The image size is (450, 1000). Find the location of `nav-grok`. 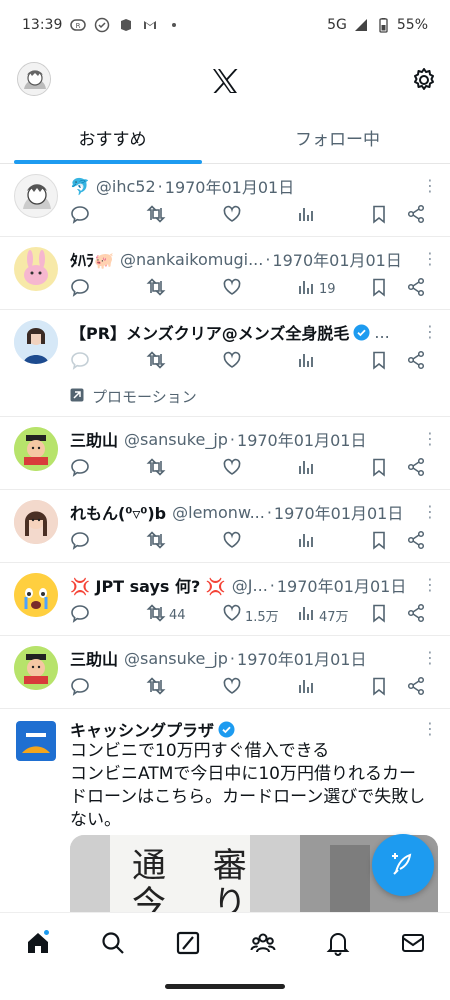

nav-grok is located at coordinates (187, 944).